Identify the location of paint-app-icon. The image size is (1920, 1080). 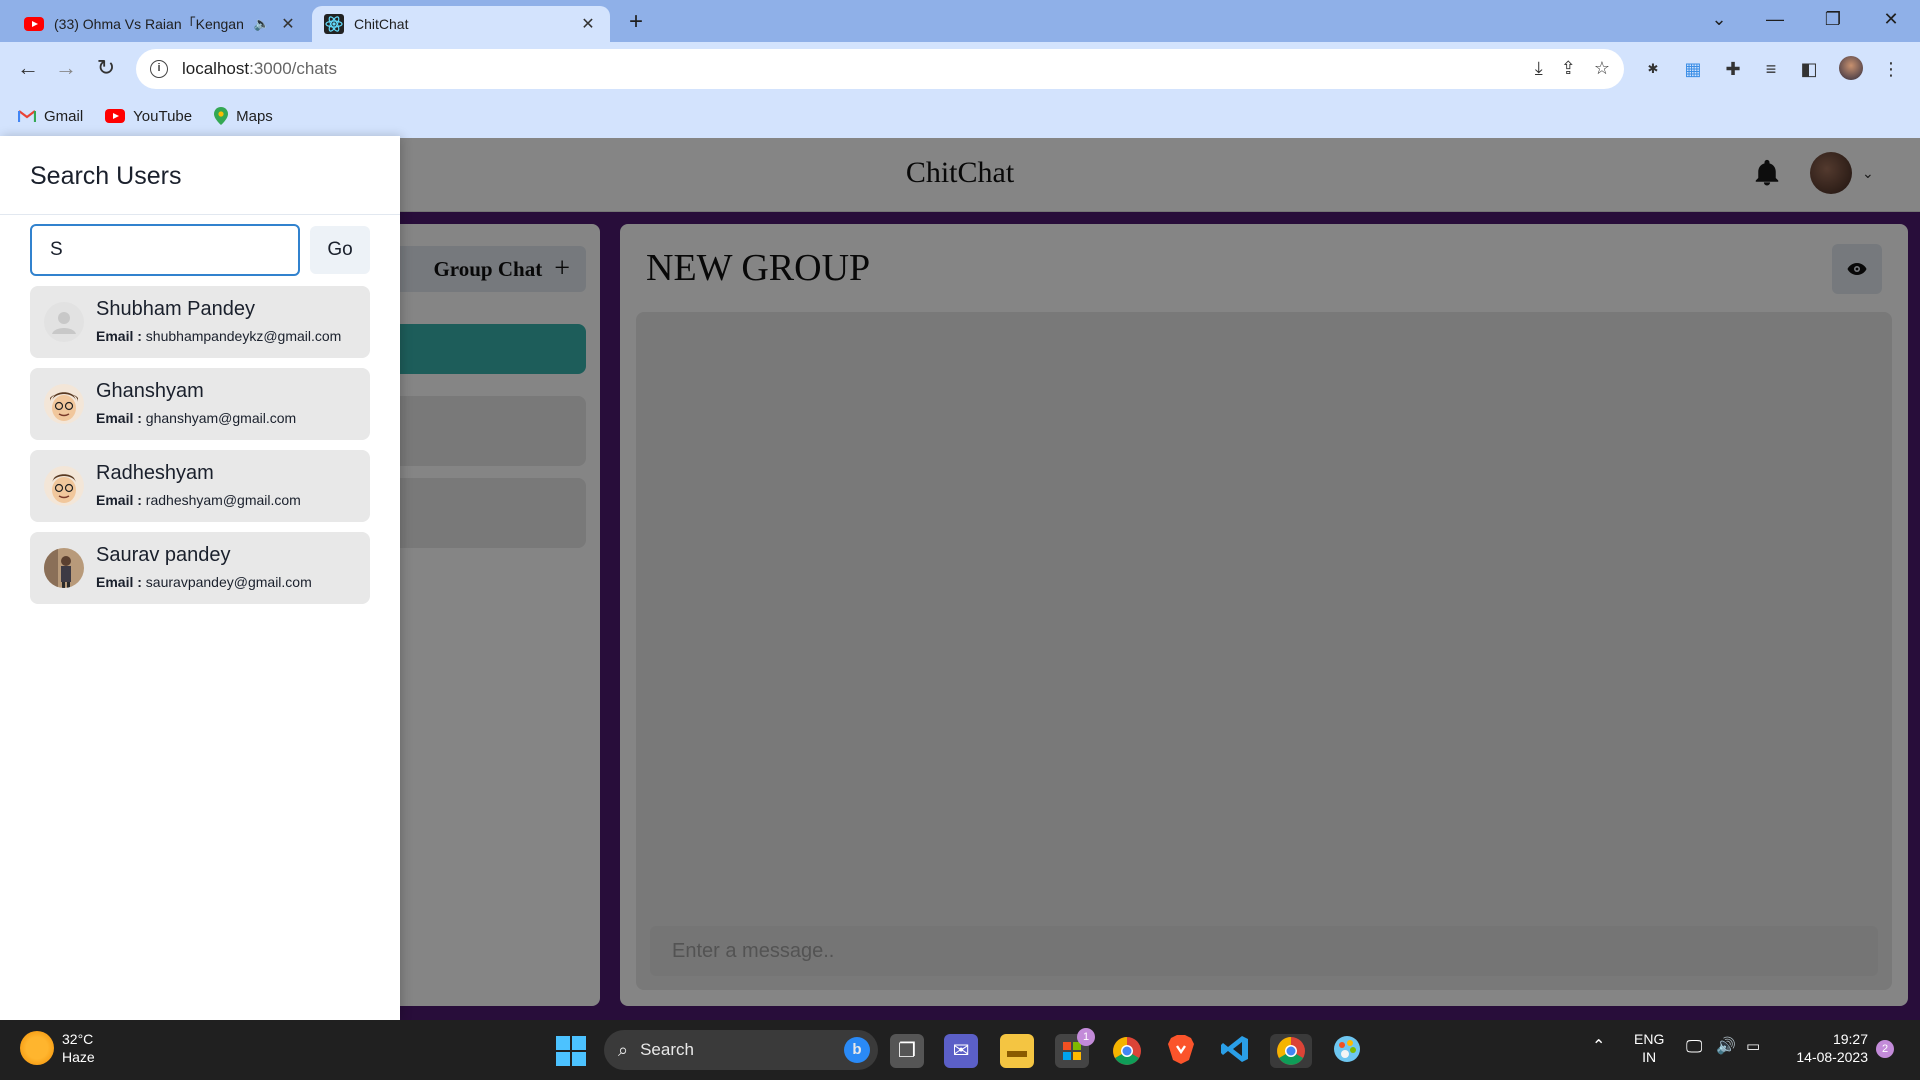
(1347, 1051).